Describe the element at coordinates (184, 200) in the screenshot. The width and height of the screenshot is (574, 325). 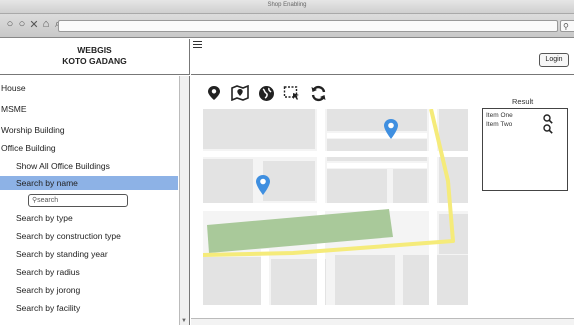
I see `sidebar-scrollbar` at that location.